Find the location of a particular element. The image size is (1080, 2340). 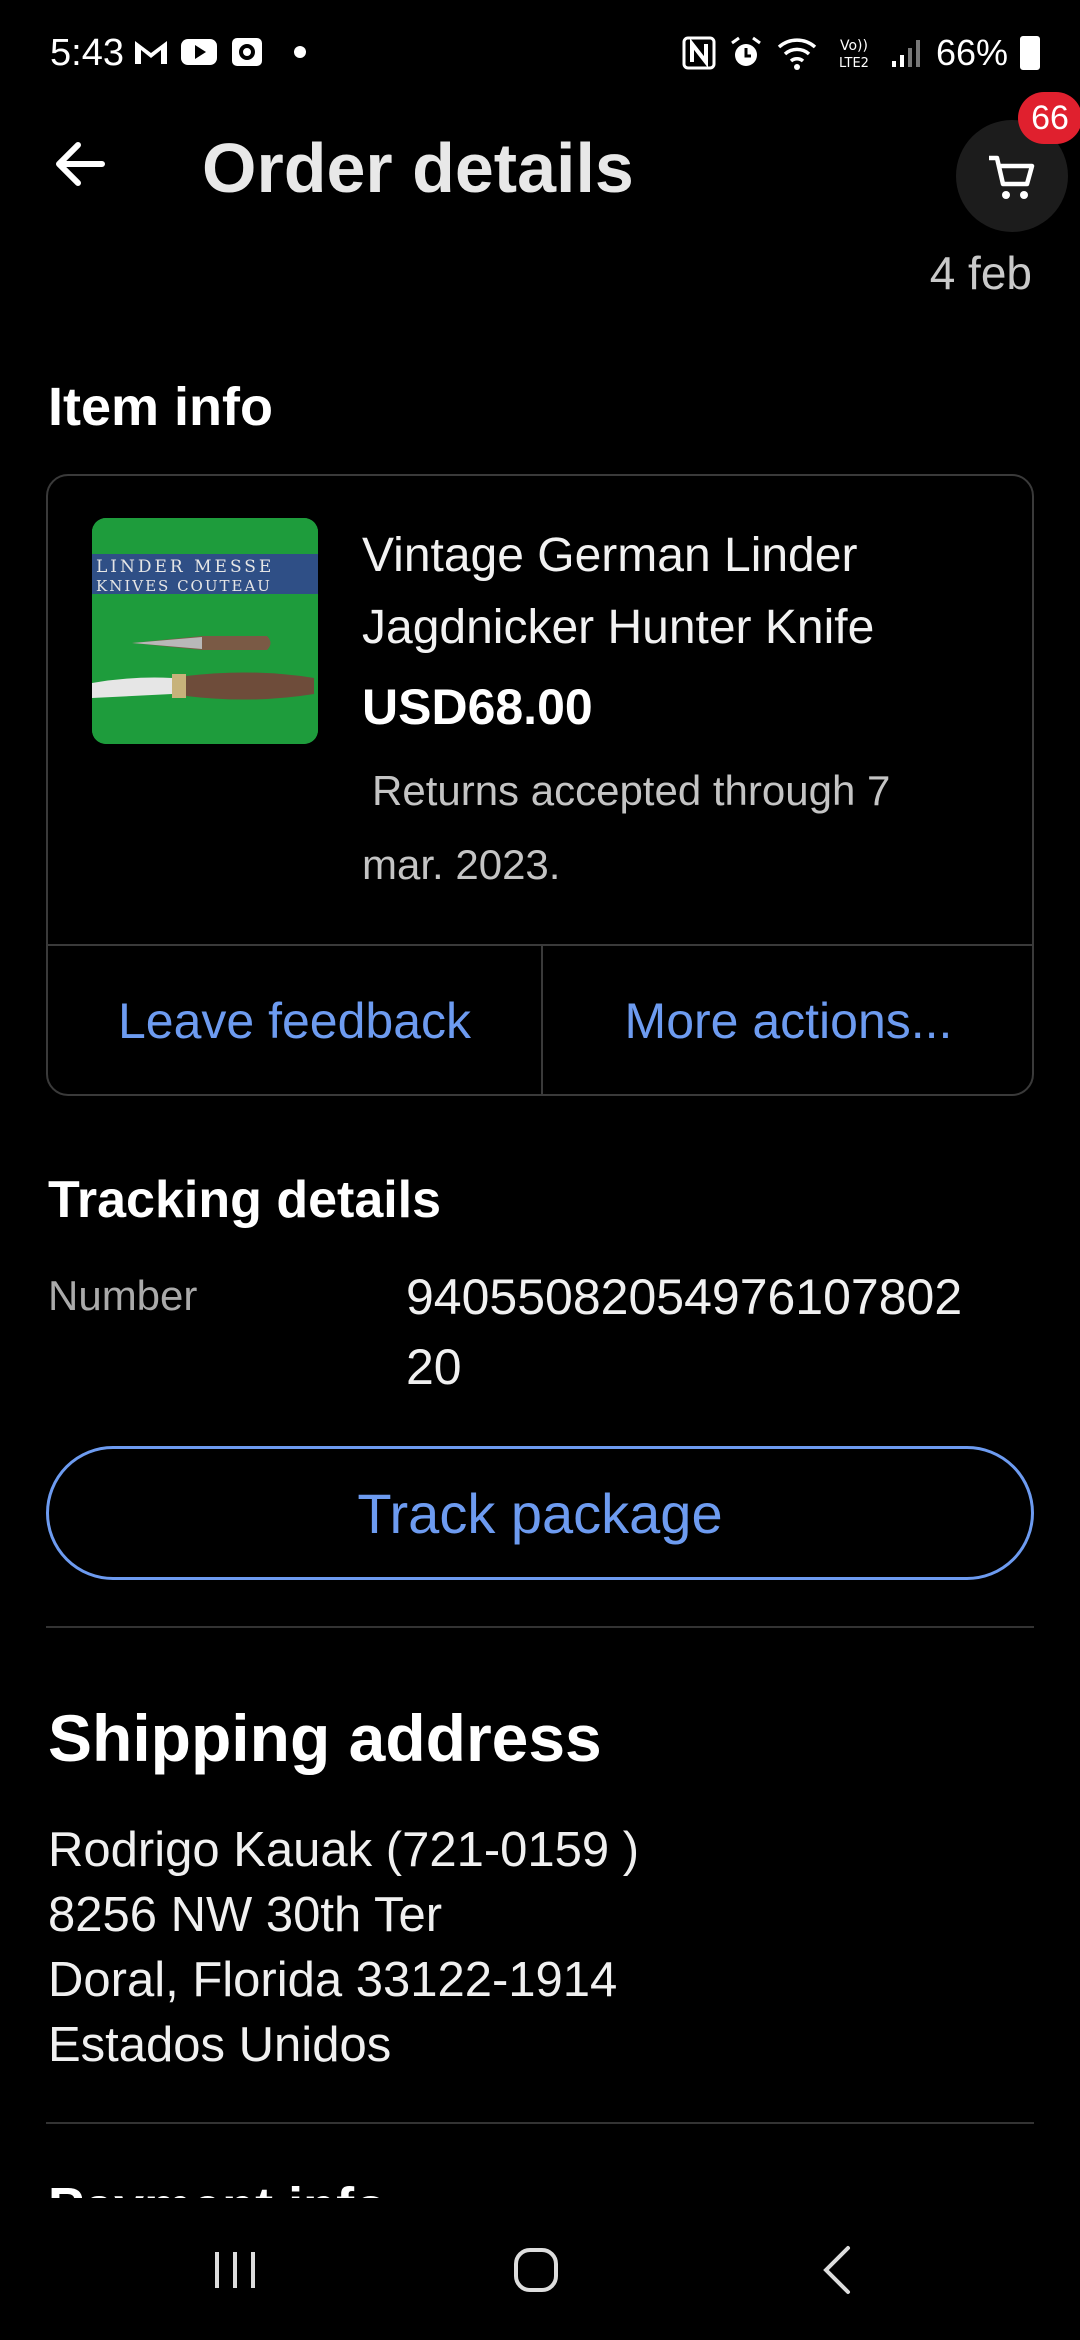

svg-text: LTE2 is located at coordinates (854, 63).